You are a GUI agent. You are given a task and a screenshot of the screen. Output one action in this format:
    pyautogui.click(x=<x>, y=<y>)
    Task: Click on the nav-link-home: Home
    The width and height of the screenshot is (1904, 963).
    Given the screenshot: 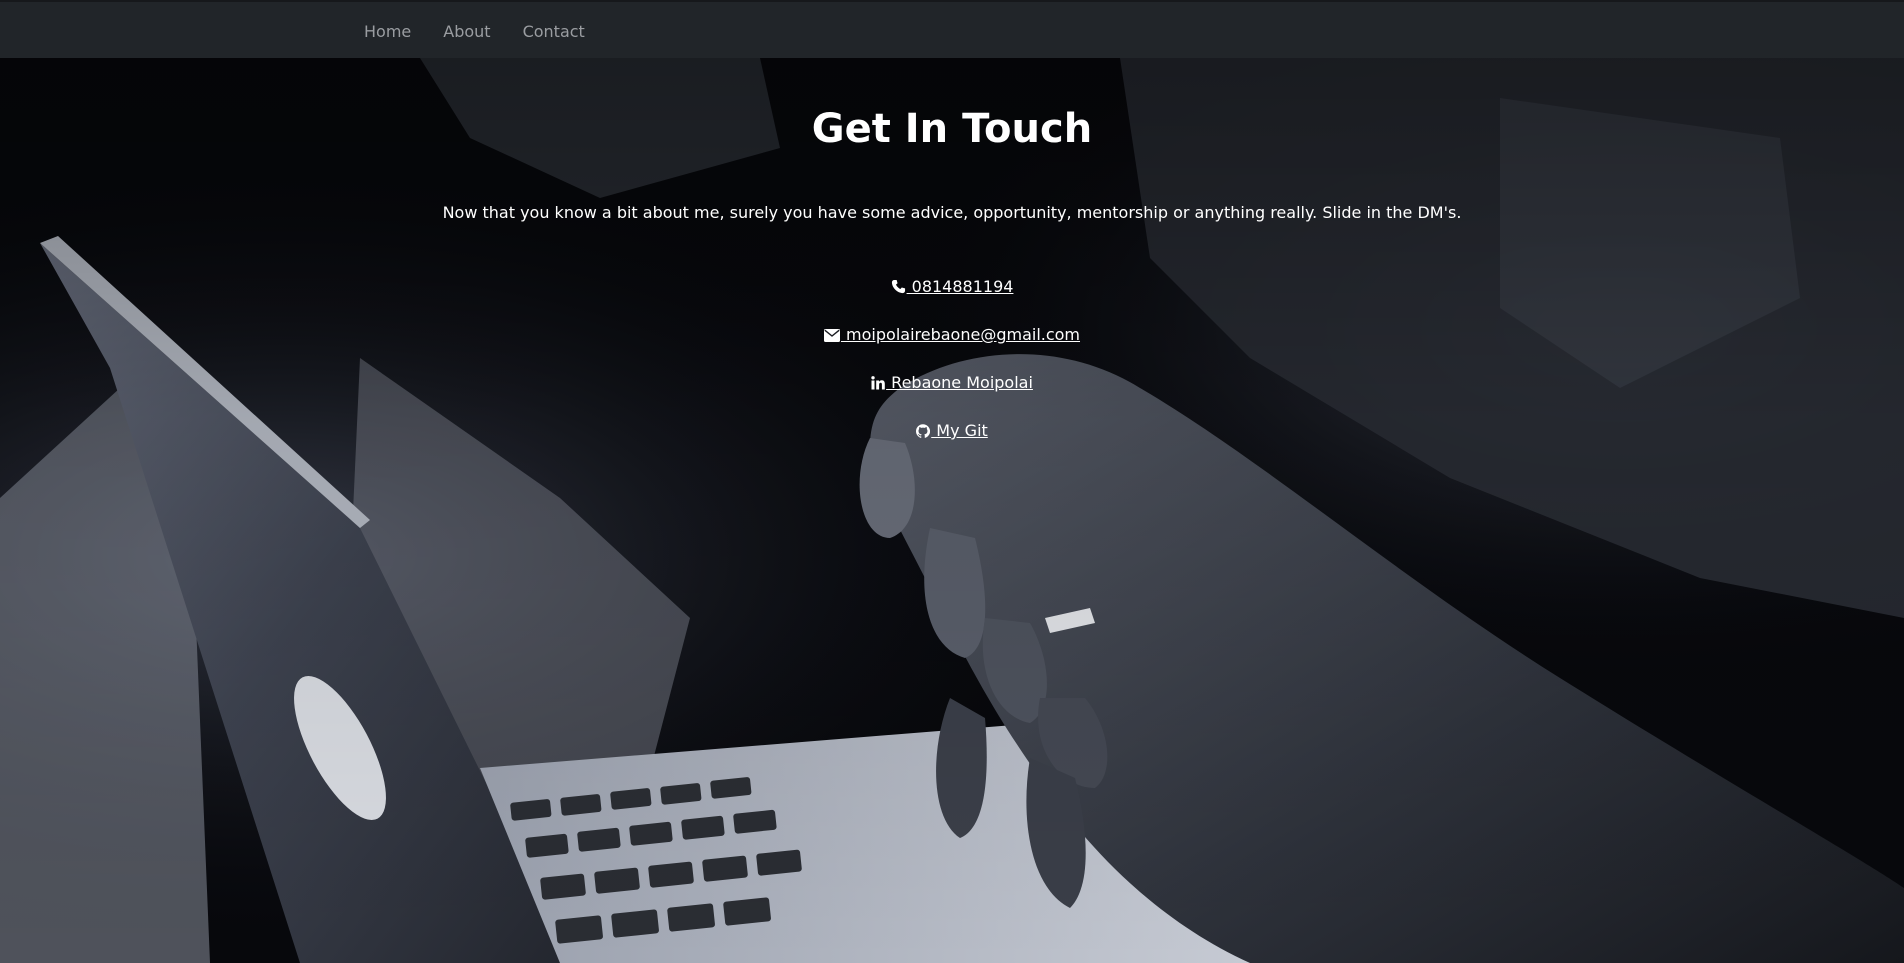 What is the action you would take?
    pyautogui.click(x=387, y=31)
    